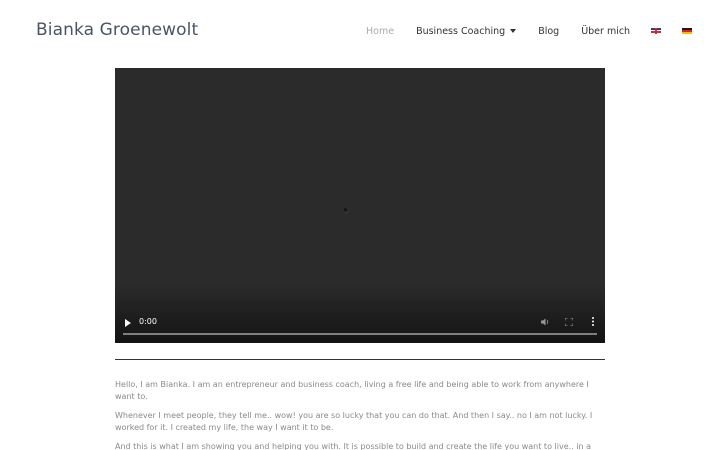  I want to click on nav-item-business-coaching: Business Coaching, so click(466, 31).